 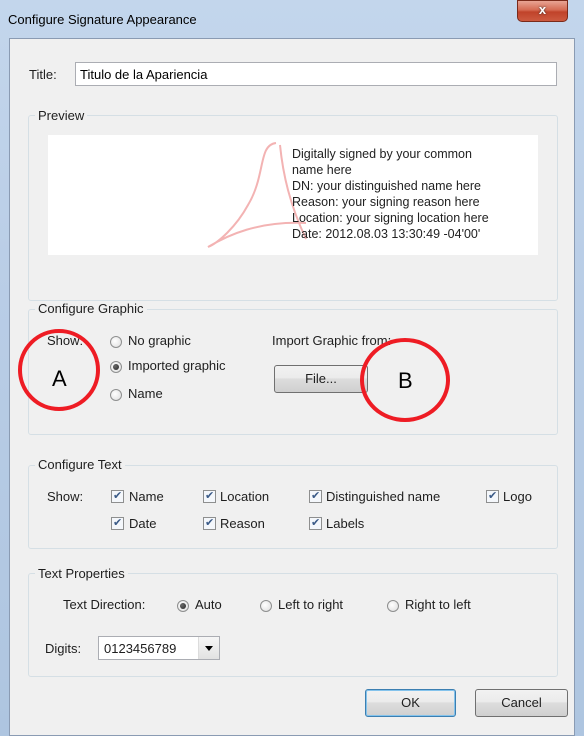 I want to click on right-to-left-label: Right to left, so click(x=438, y=604).